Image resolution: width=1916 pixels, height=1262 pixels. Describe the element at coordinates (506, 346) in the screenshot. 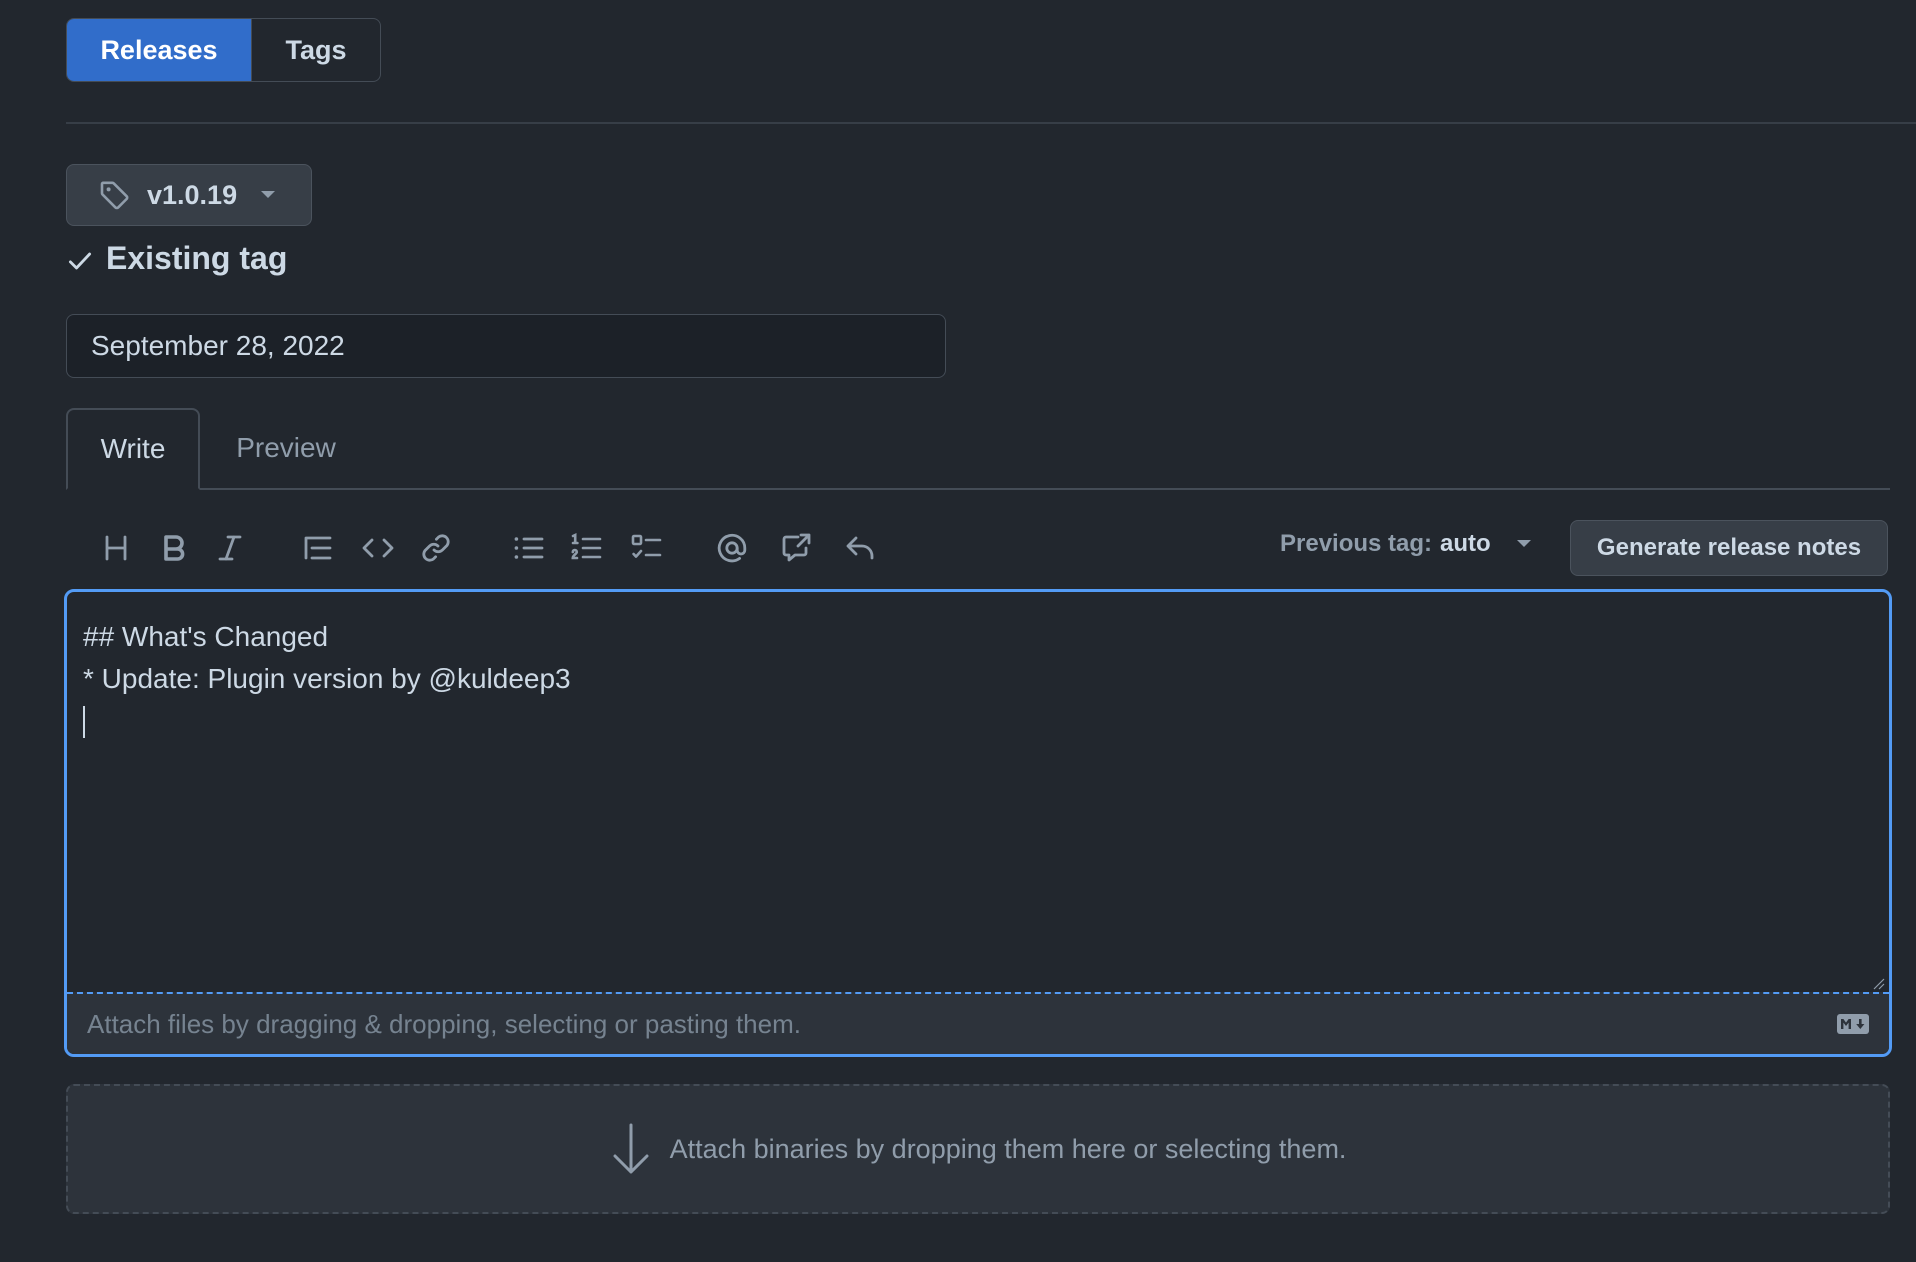

I see `release-title-input` at that location.